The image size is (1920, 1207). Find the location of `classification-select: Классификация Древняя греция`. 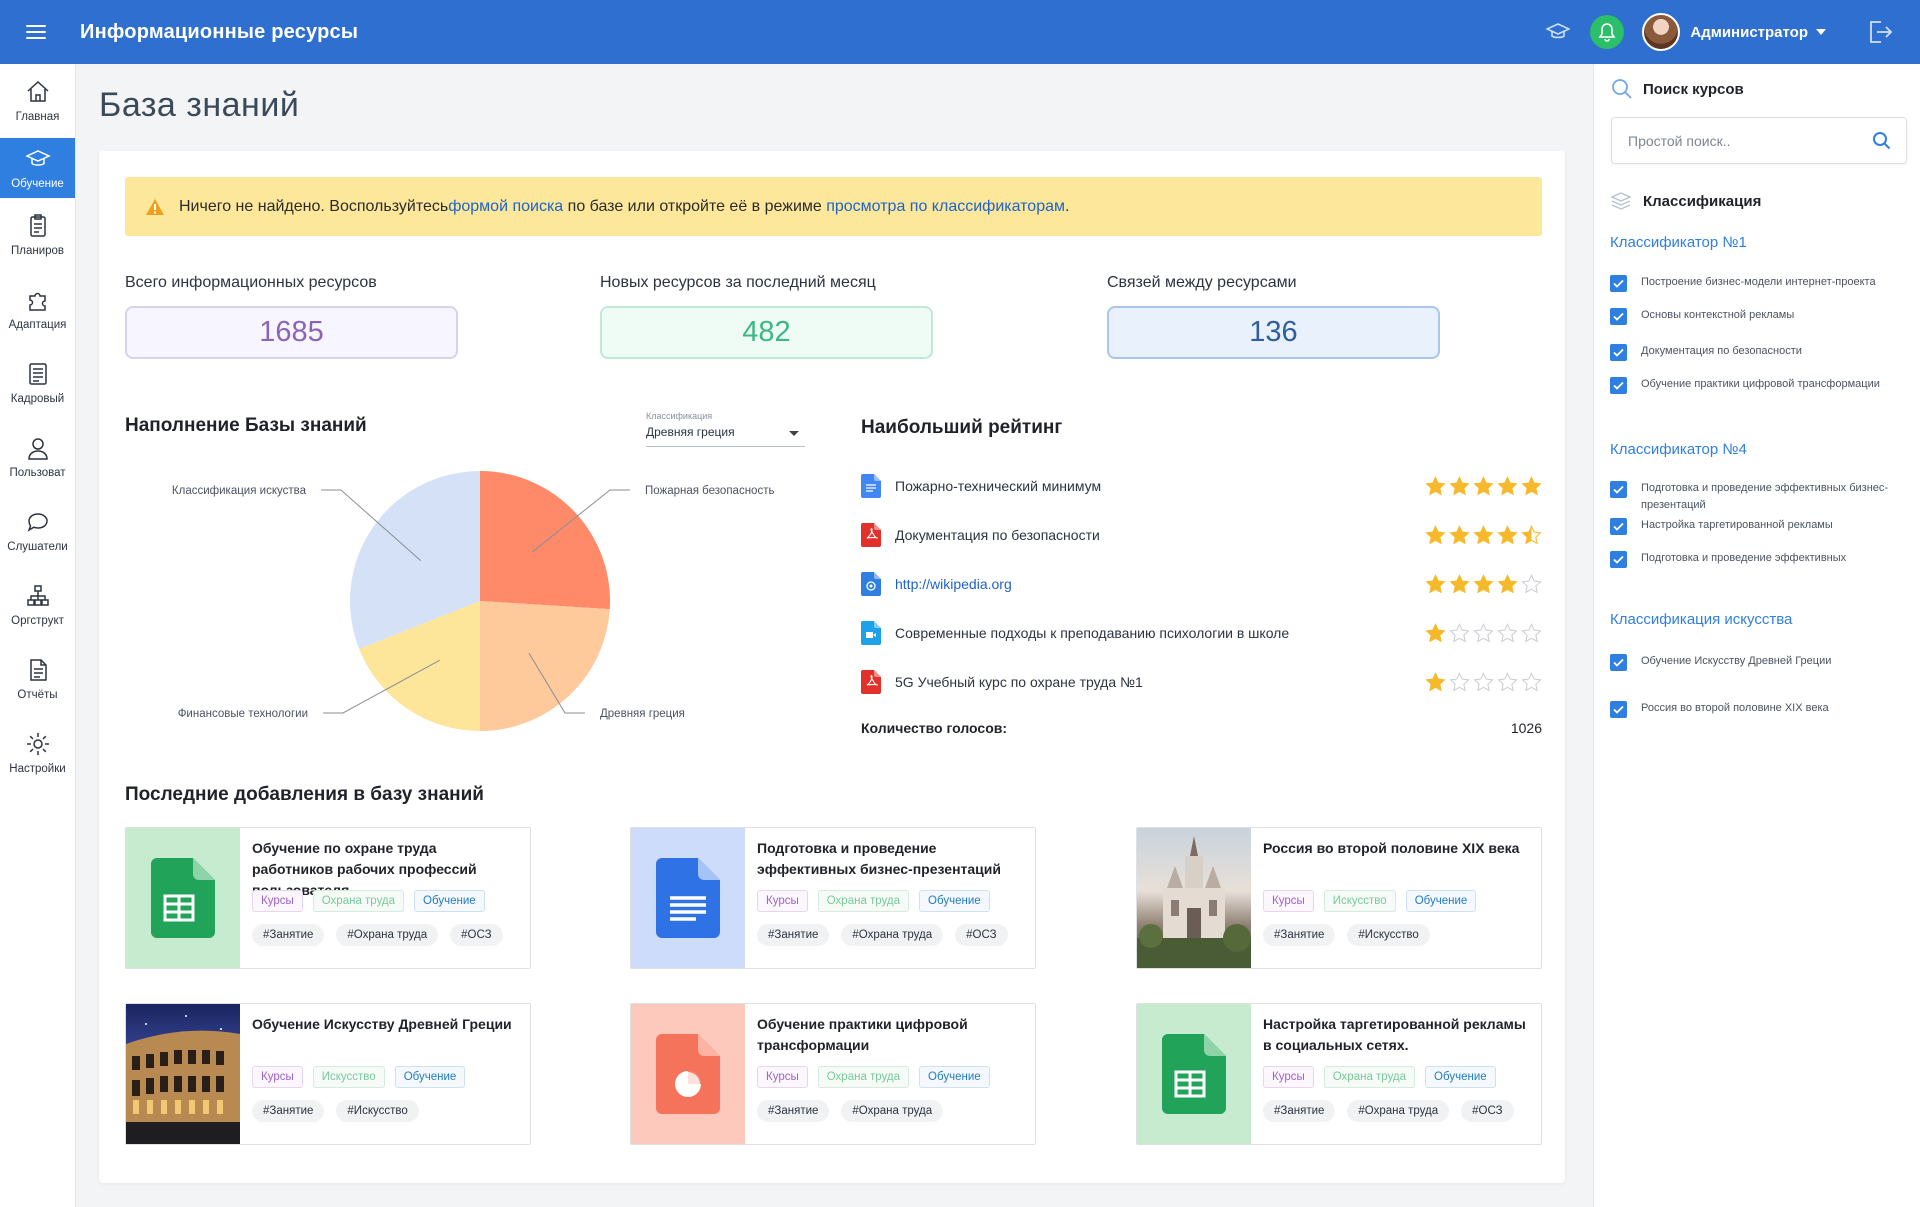

classification-select: Классификация Древняя греция is located at coordinates (725, 429).